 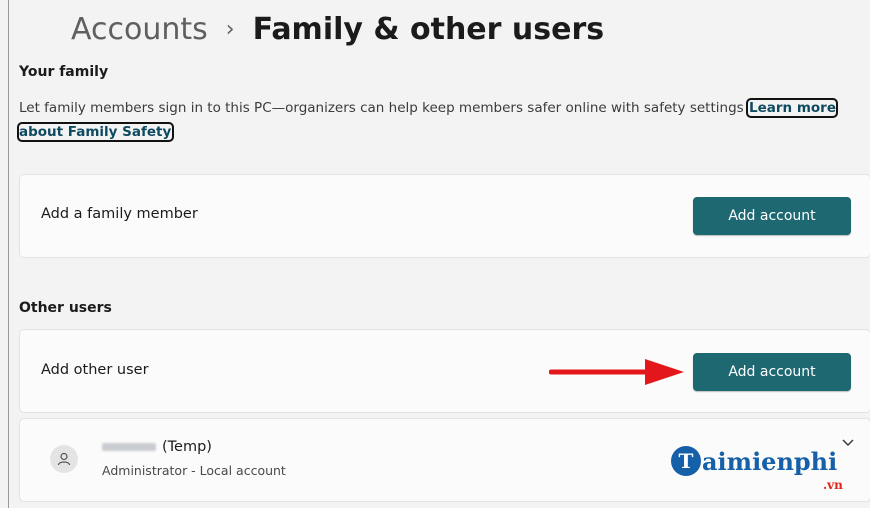 What do you see at coordinates (157, 447) in the screenshot?
I see `user-name: (Temp)` at bounding box center [157, 447].